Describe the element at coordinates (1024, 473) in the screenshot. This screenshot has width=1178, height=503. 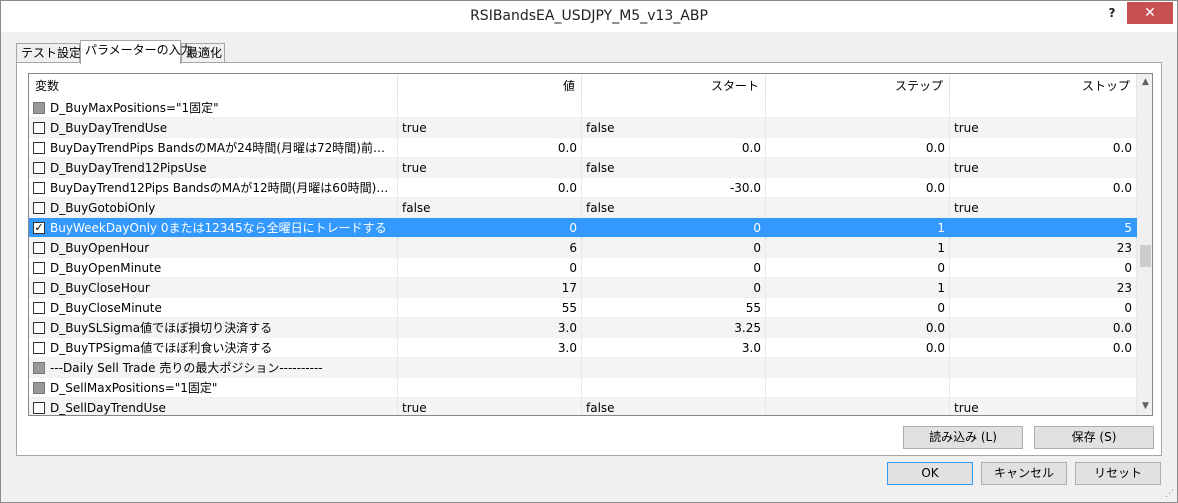
I see `cancel-button: キャンセル` at that location.